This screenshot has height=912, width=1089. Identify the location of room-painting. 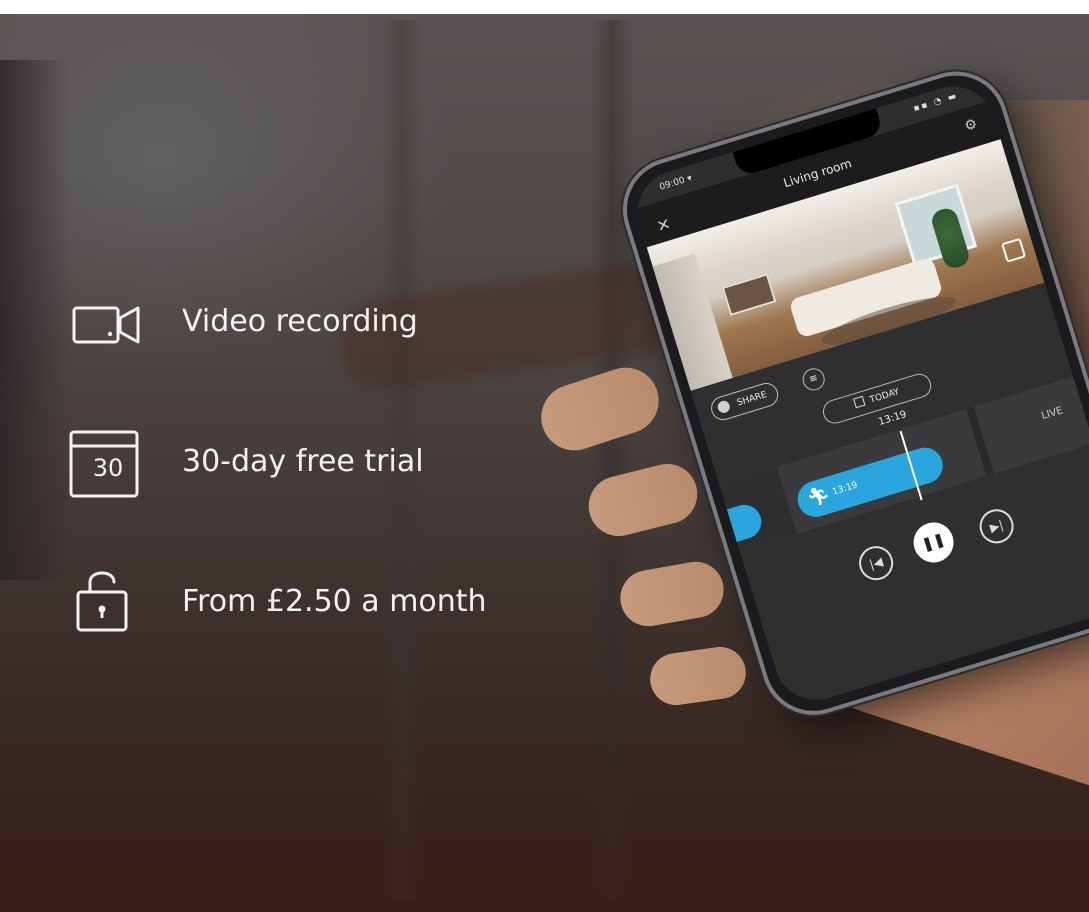
(749, 294).